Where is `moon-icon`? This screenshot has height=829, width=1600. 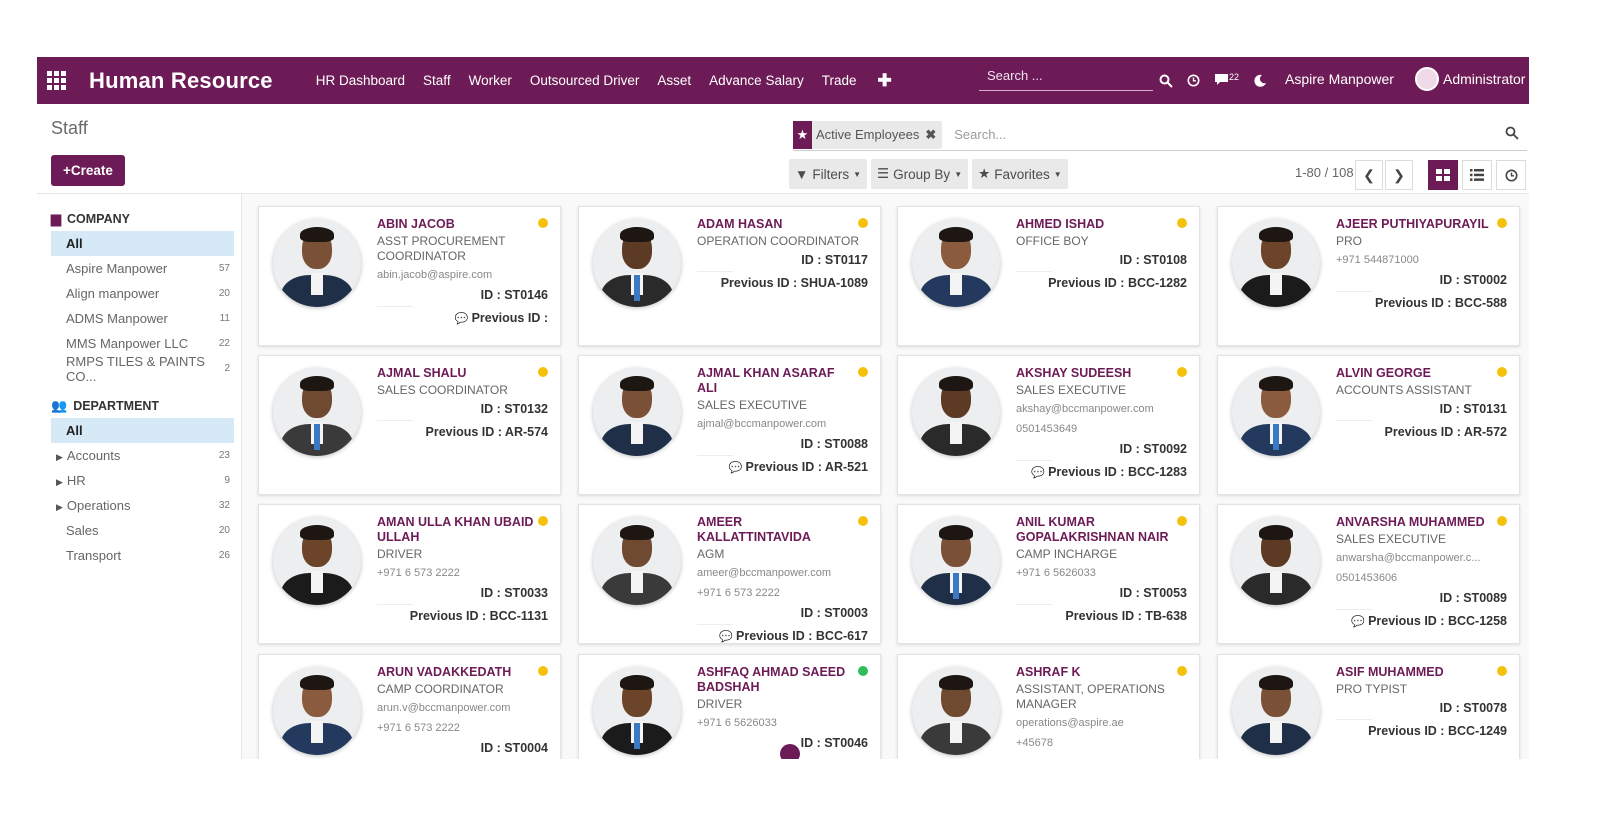 moon-icon is located at coordinates (1260, 81).